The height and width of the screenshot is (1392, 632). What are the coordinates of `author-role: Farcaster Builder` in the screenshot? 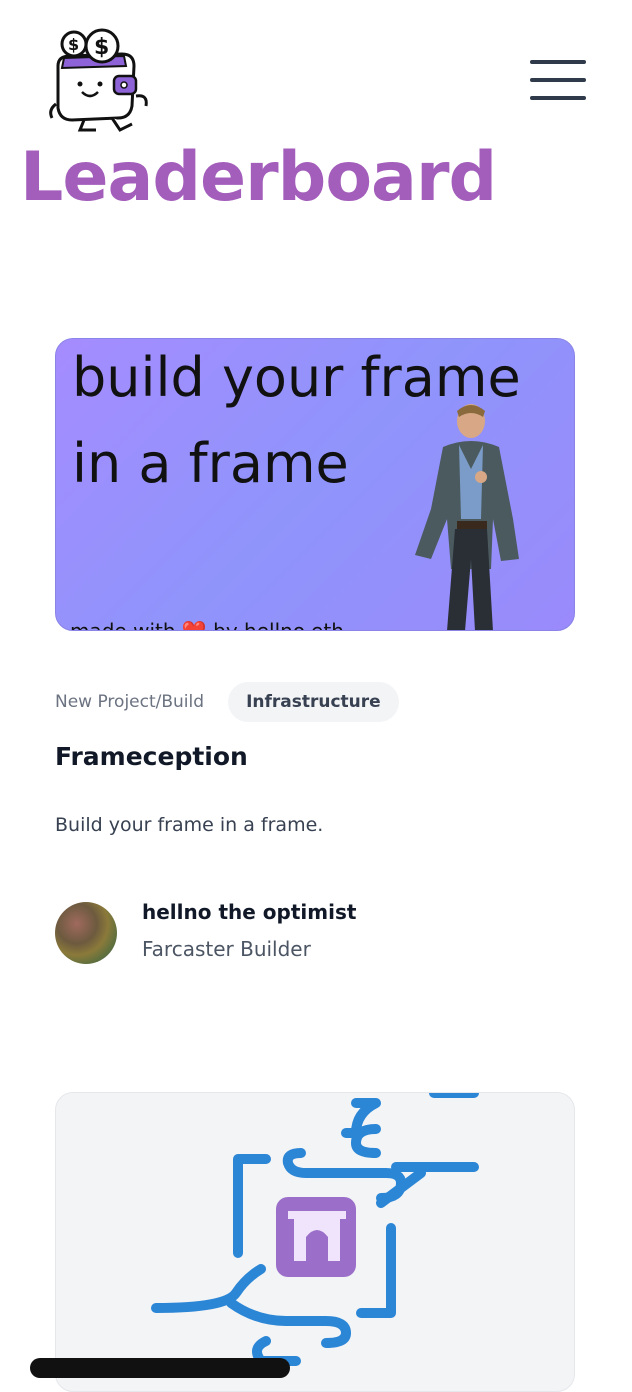 It's located at (226, 949).